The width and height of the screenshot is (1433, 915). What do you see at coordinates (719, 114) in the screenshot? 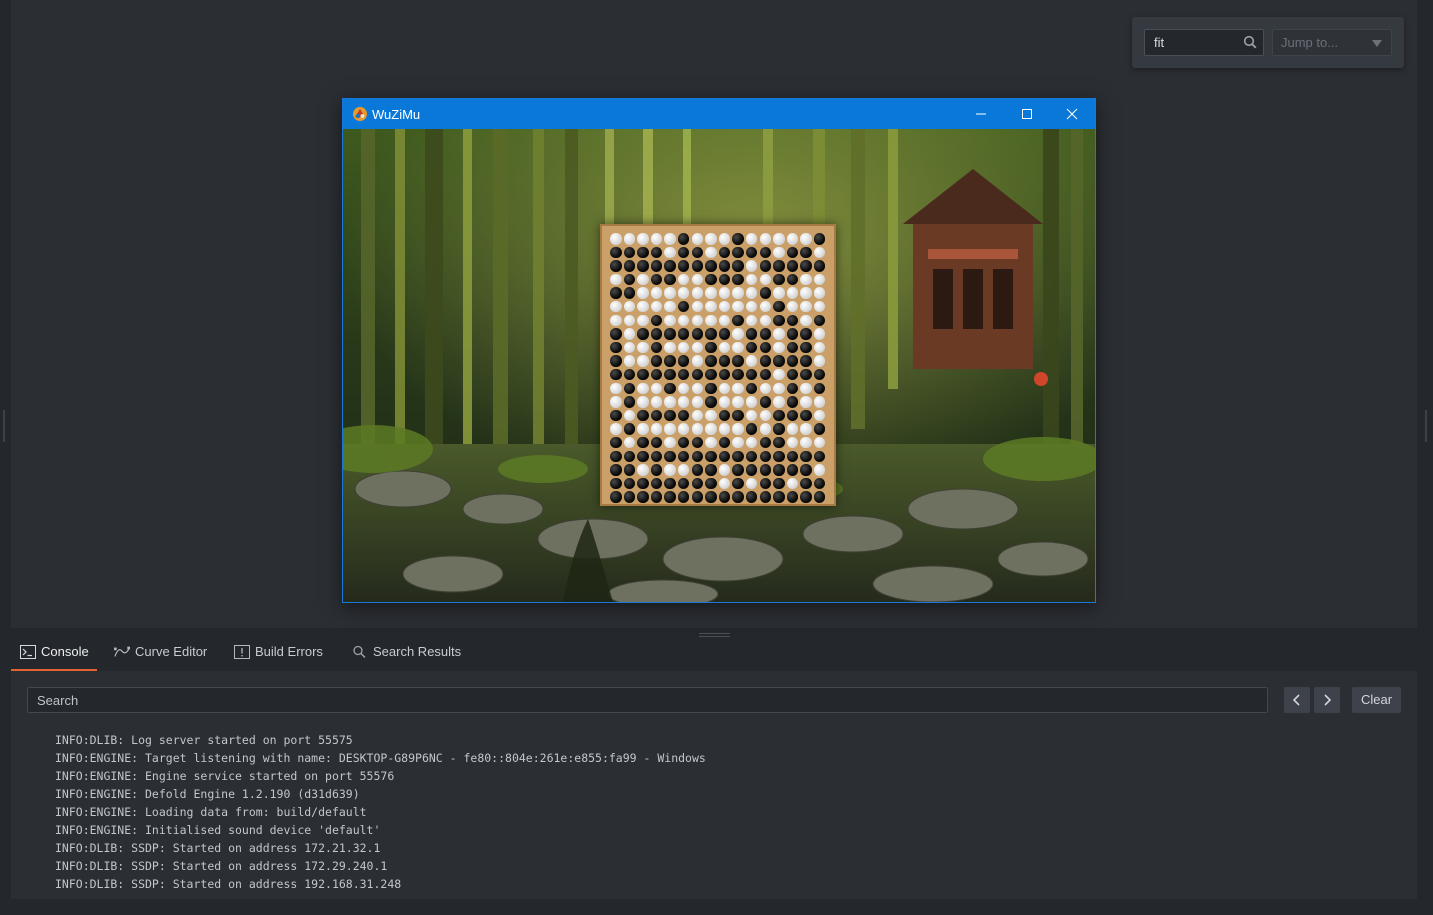
I see `window-titlebar: WuZiMu` at bounding box center [719, 114].